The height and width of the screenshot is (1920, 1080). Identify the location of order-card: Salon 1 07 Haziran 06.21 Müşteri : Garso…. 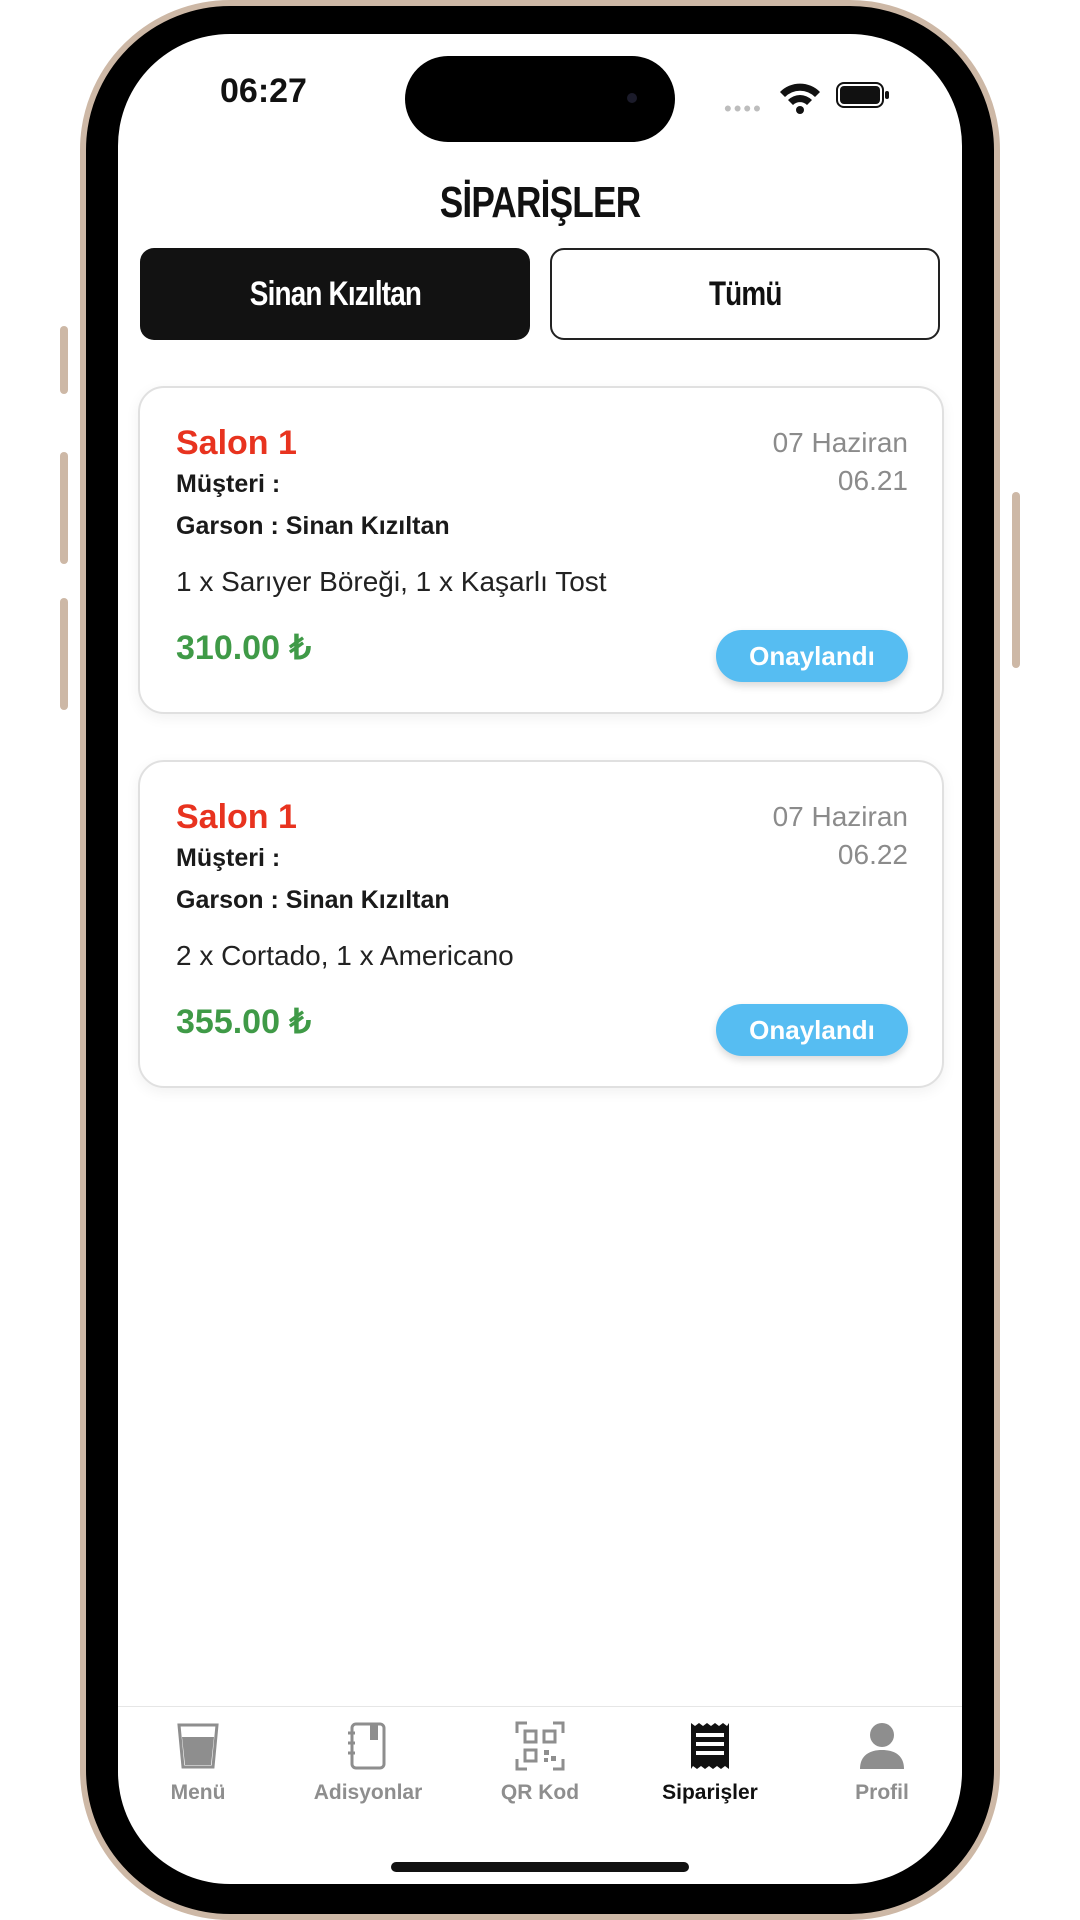
(541, 550).